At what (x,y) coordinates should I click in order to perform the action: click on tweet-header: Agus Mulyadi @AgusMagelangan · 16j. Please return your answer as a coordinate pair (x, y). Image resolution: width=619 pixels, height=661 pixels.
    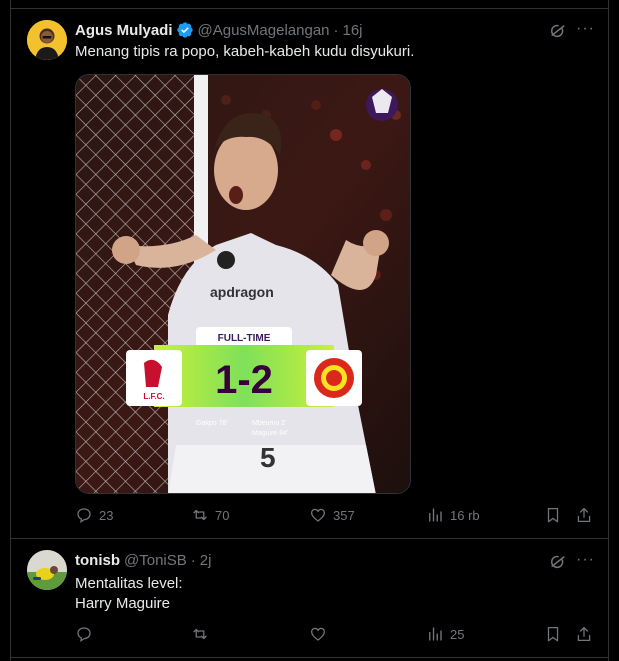
    Looking at the image, I should click on (219, 30).